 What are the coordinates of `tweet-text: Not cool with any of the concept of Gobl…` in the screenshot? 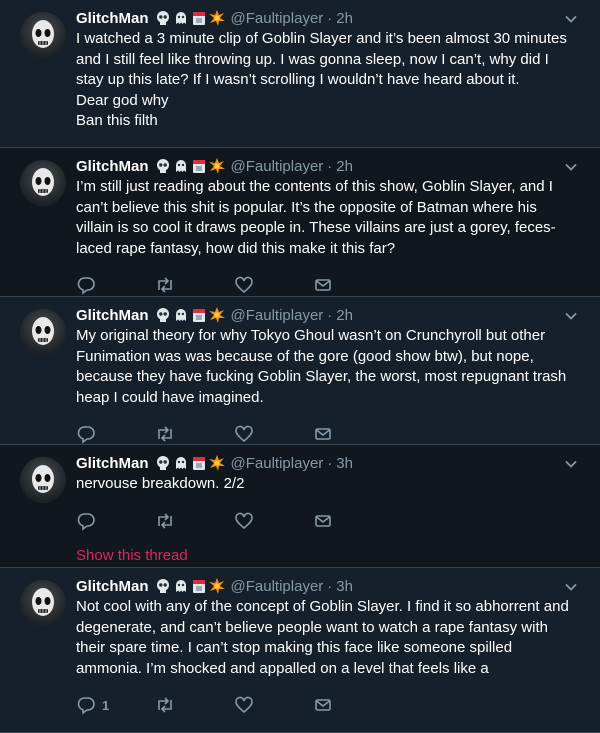 It's located at (324, 637).